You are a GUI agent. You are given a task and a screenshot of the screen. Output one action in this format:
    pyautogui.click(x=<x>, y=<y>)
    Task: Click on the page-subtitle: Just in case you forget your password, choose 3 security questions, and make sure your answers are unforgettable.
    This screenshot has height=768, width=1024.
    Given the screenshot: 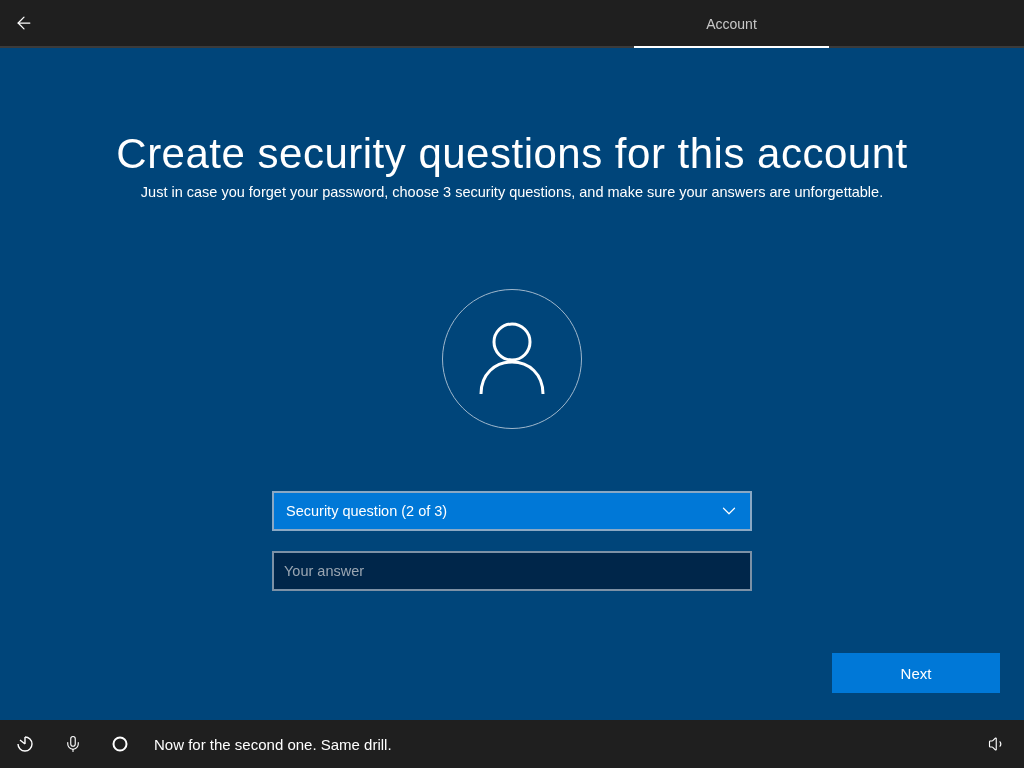 What is the action you would take?
    pyautogui.click(x=512, y=192)
    